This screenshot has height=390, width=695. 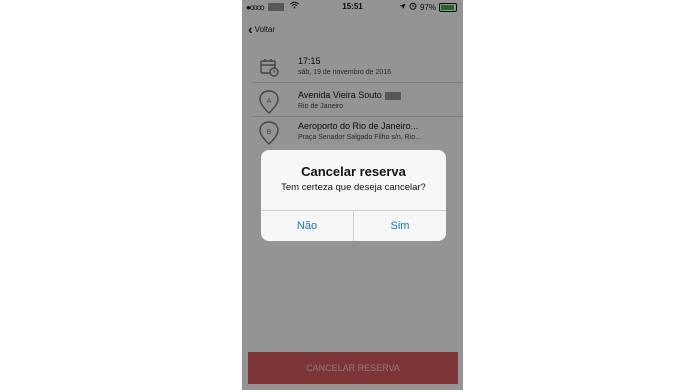 What do you see at coordinates (400, 226) in the screenshot?
I see `yes-button: Sim` at bounding box center [400, 226].